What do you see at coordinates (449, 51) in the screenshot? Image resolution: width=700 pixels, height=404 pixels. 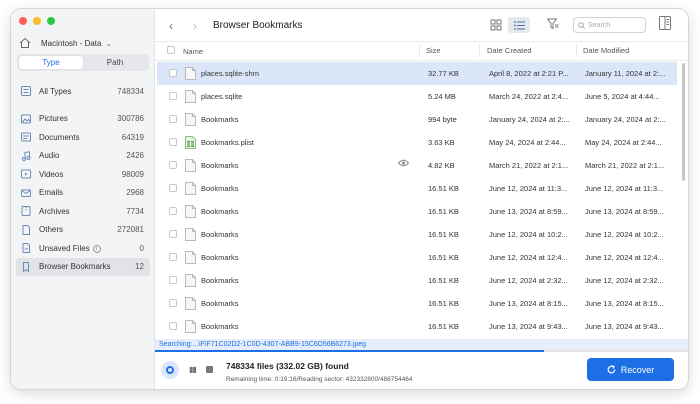 I see `column-size: Size` at bounding box center [449, 51].